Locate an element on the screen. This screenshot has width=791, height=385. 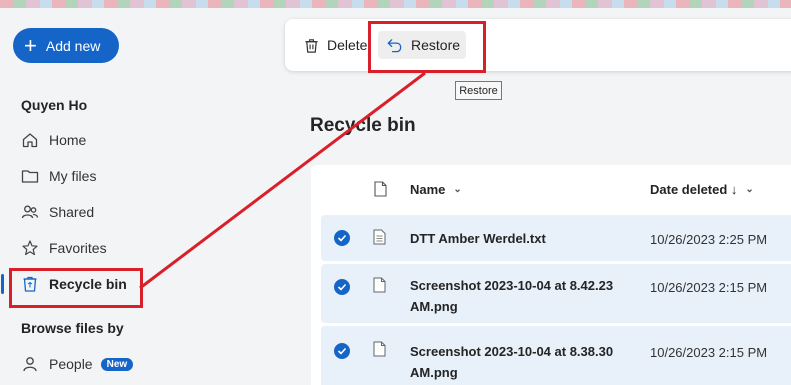
file-type-icon is located at coordinates (380, 189).